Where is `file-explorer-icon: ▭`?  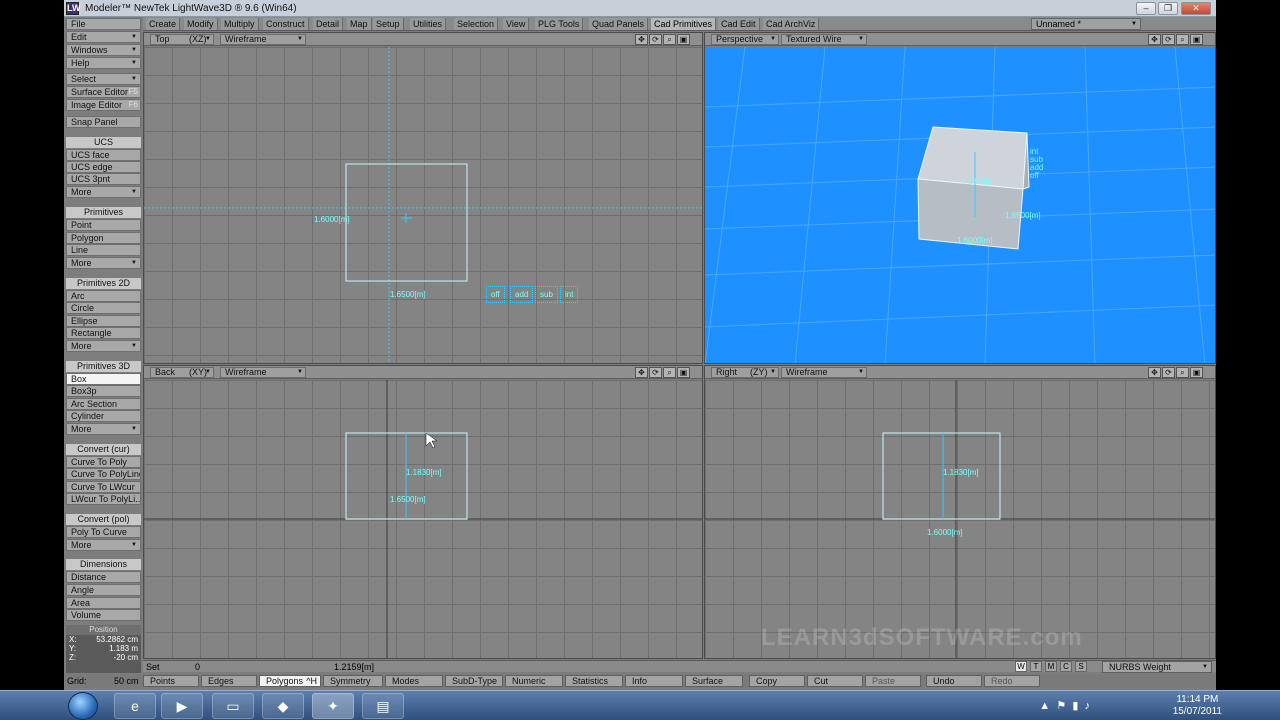 file-explorer-icon: ▭ is located at coordinates (233, 706).